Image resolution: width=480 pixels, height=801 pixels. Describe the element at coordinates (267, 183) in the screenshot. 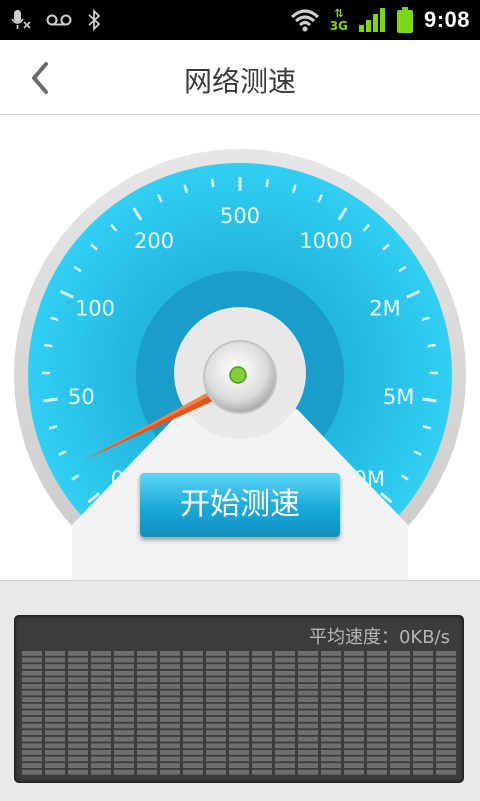

I see `gauge-tick` at that location.